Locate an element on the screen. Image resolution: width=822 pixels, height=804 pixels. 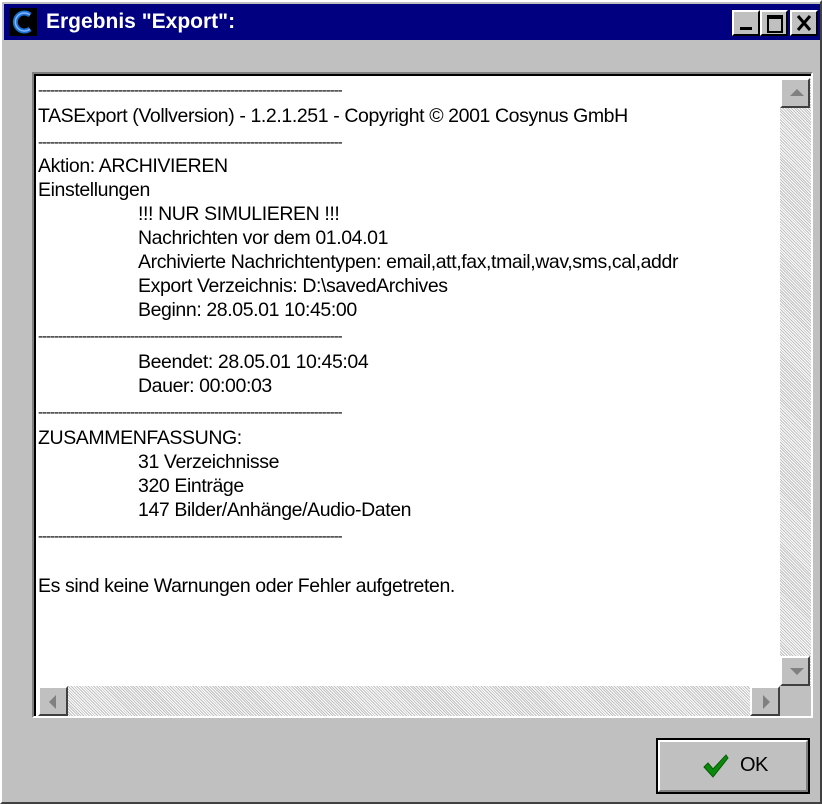
ok-button: OK is located at coordinates (733, 766).